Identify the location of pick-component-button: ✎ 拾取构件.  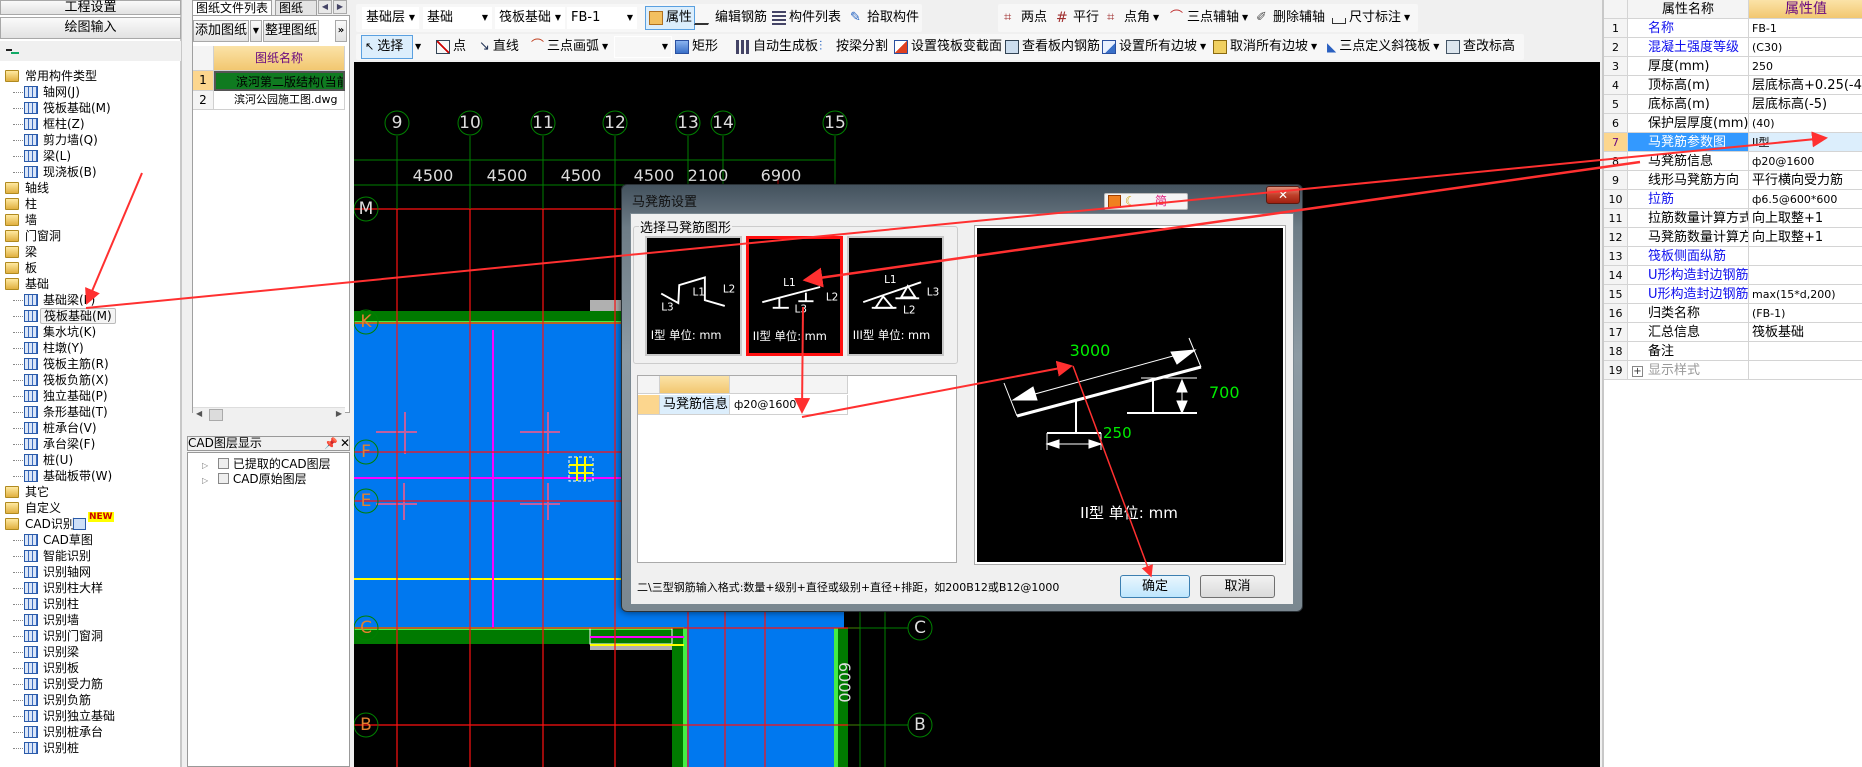
(884, 18).